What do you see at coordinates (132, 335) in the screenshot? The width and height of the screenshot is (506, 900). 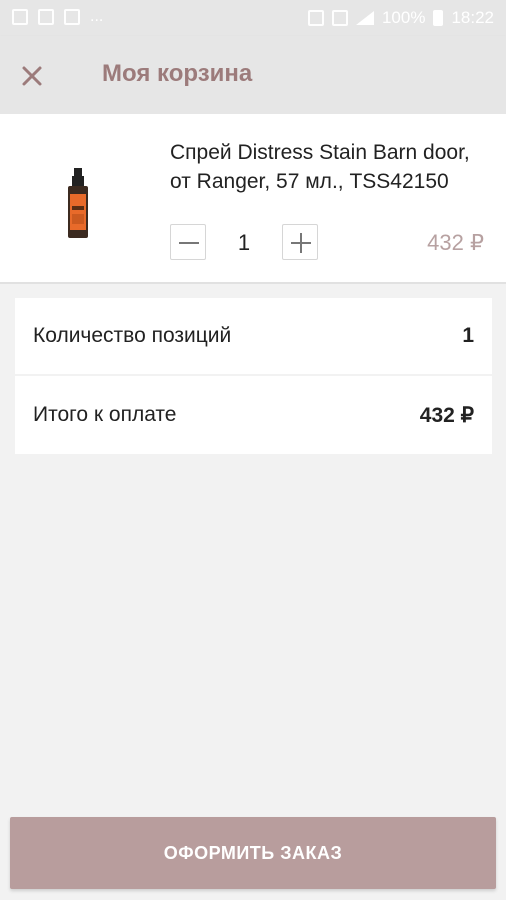 I see `positions-label: Количество позиций` at bounding box center [132, 335].